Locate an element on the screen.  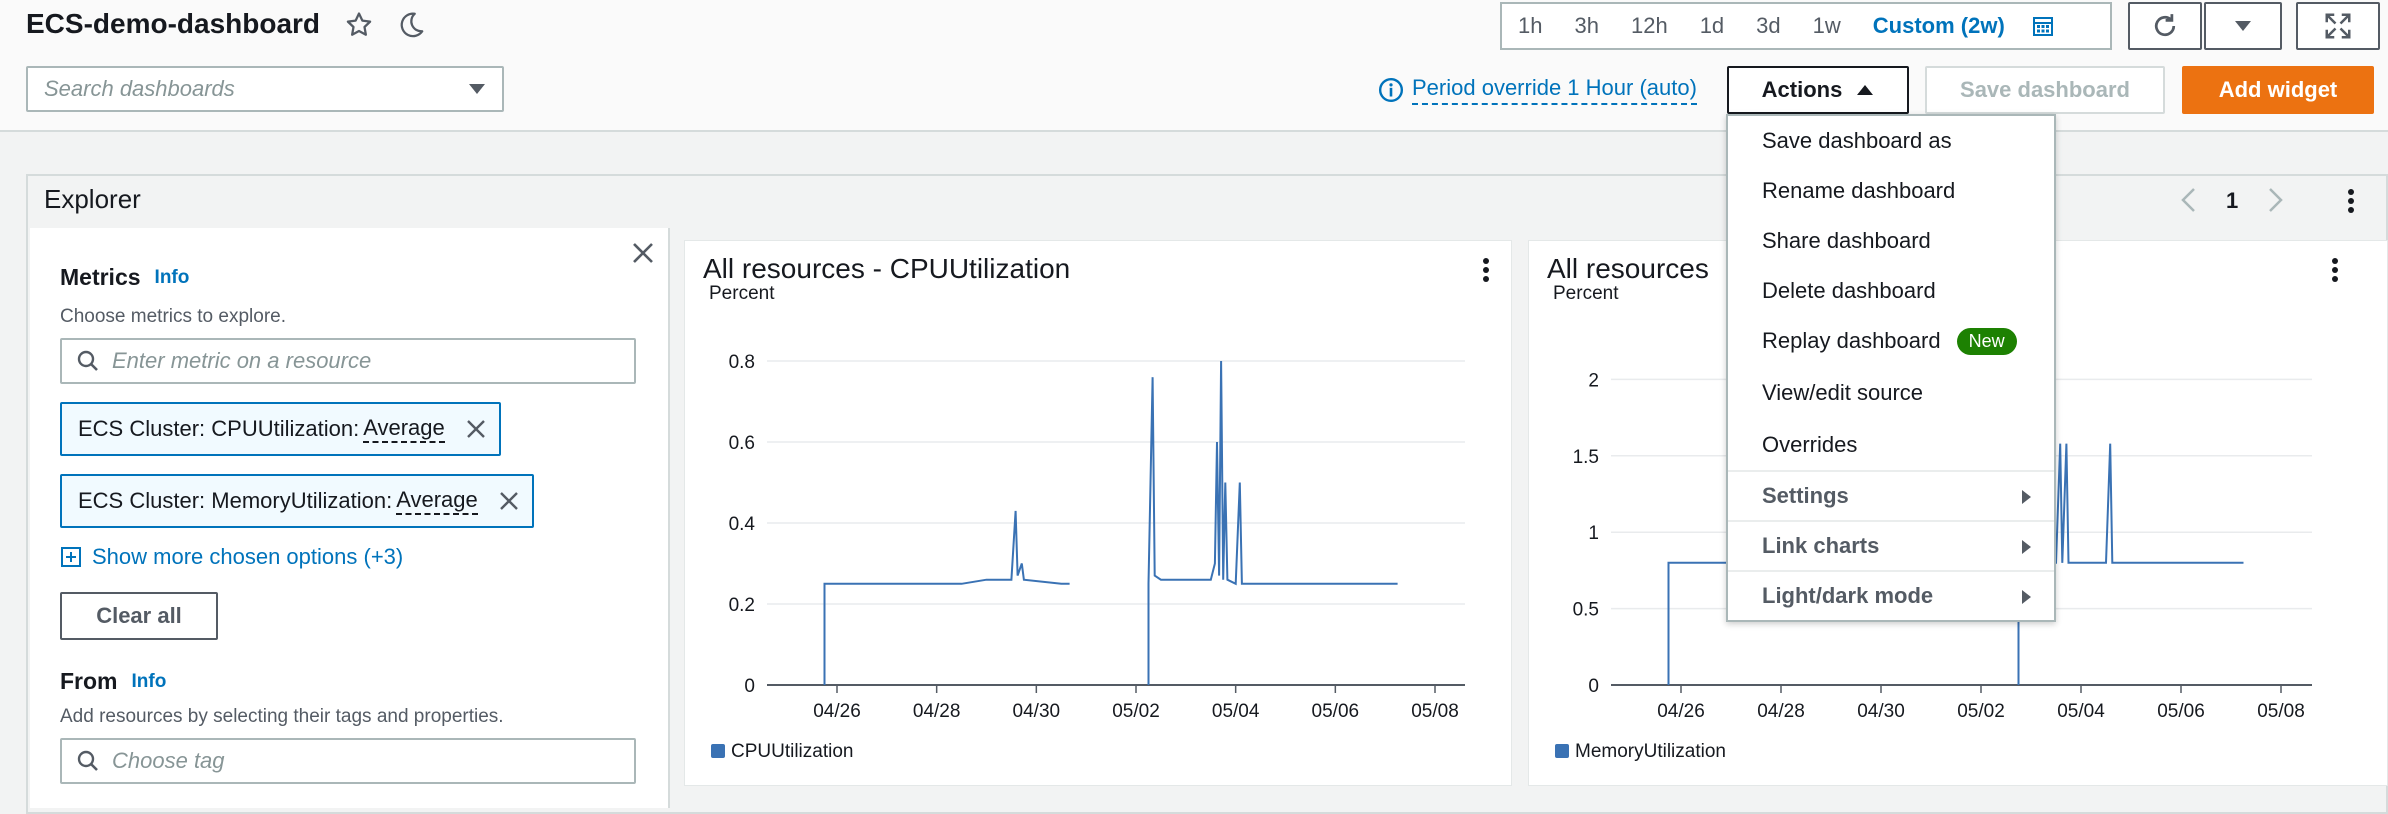
refresh-icon is located at coordinates (2165, 25).